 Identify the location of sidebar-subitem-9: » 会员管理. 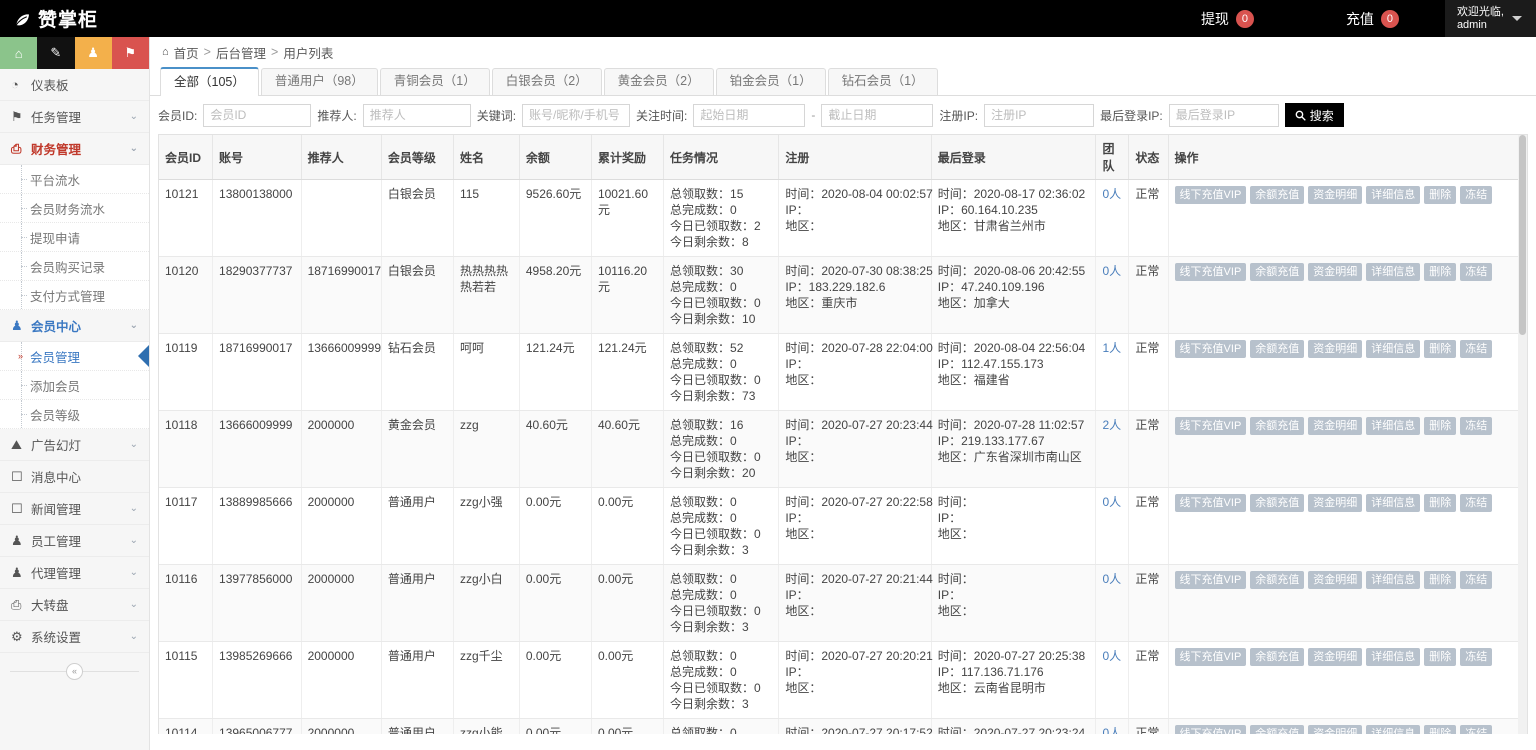
(74, 356).